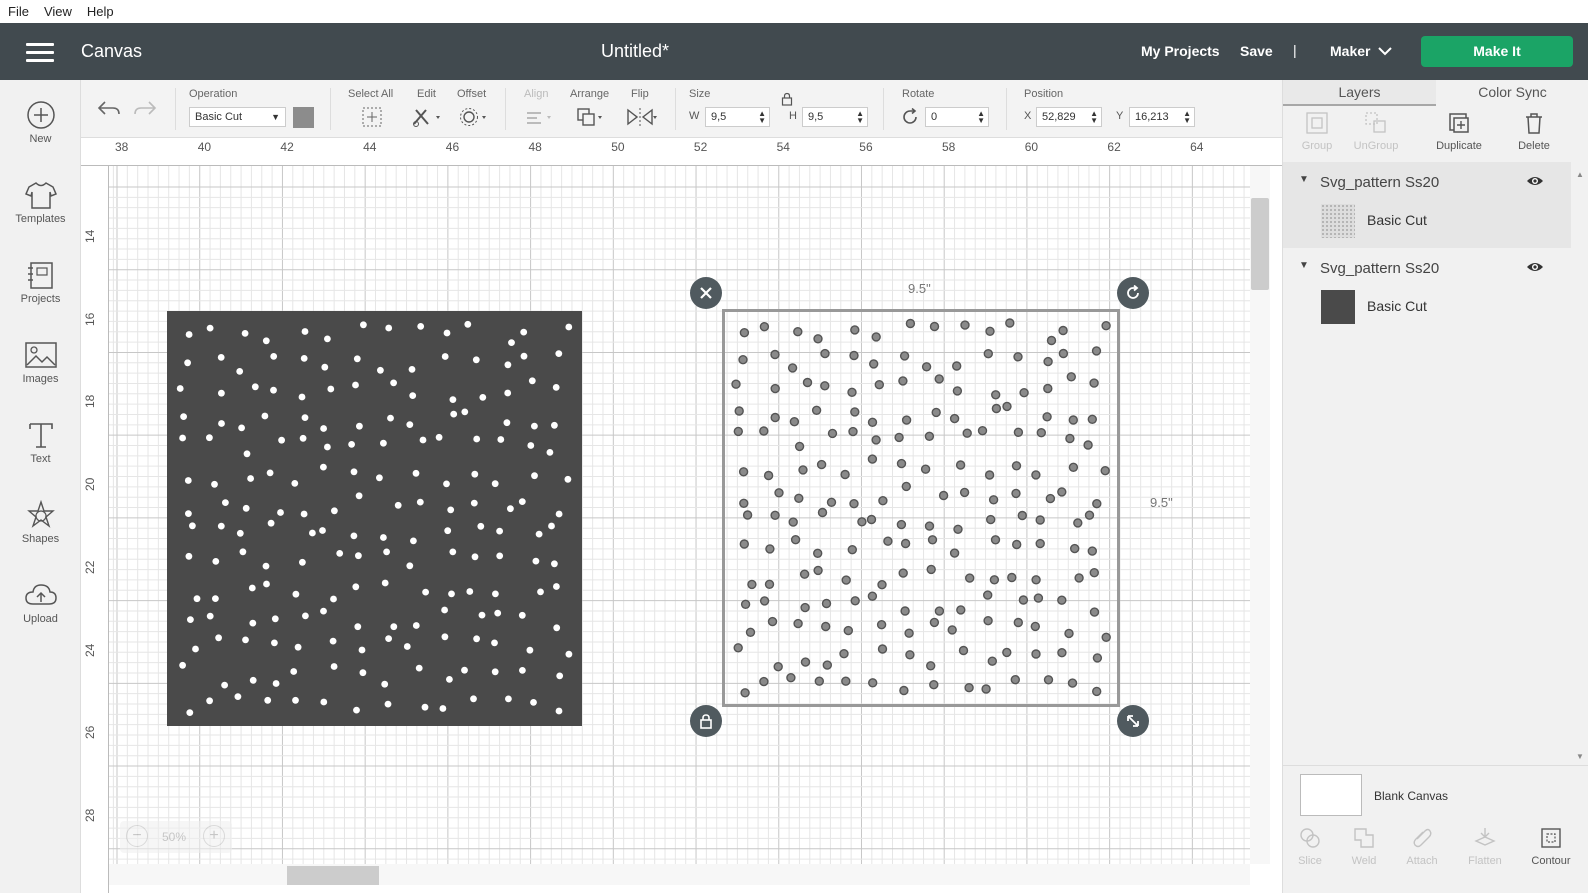  Describe the element at coordinates (40, 610) in the screenshot. I see `sidebar-item-upload: Upload` at that location.